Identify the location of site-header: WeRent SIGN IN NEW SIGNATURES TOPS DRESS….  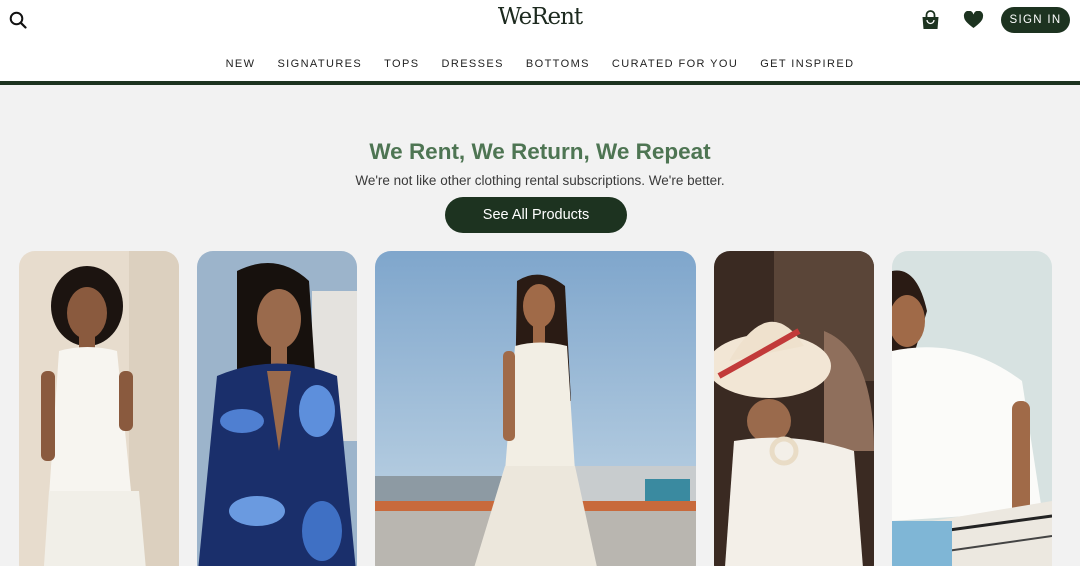
(540, 40).